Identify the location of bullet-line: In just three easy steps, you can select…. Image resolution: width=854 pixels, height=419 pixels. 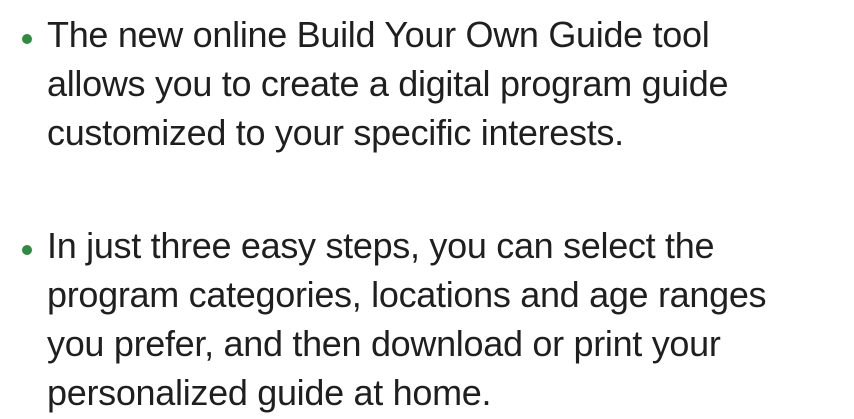
(381, 245).